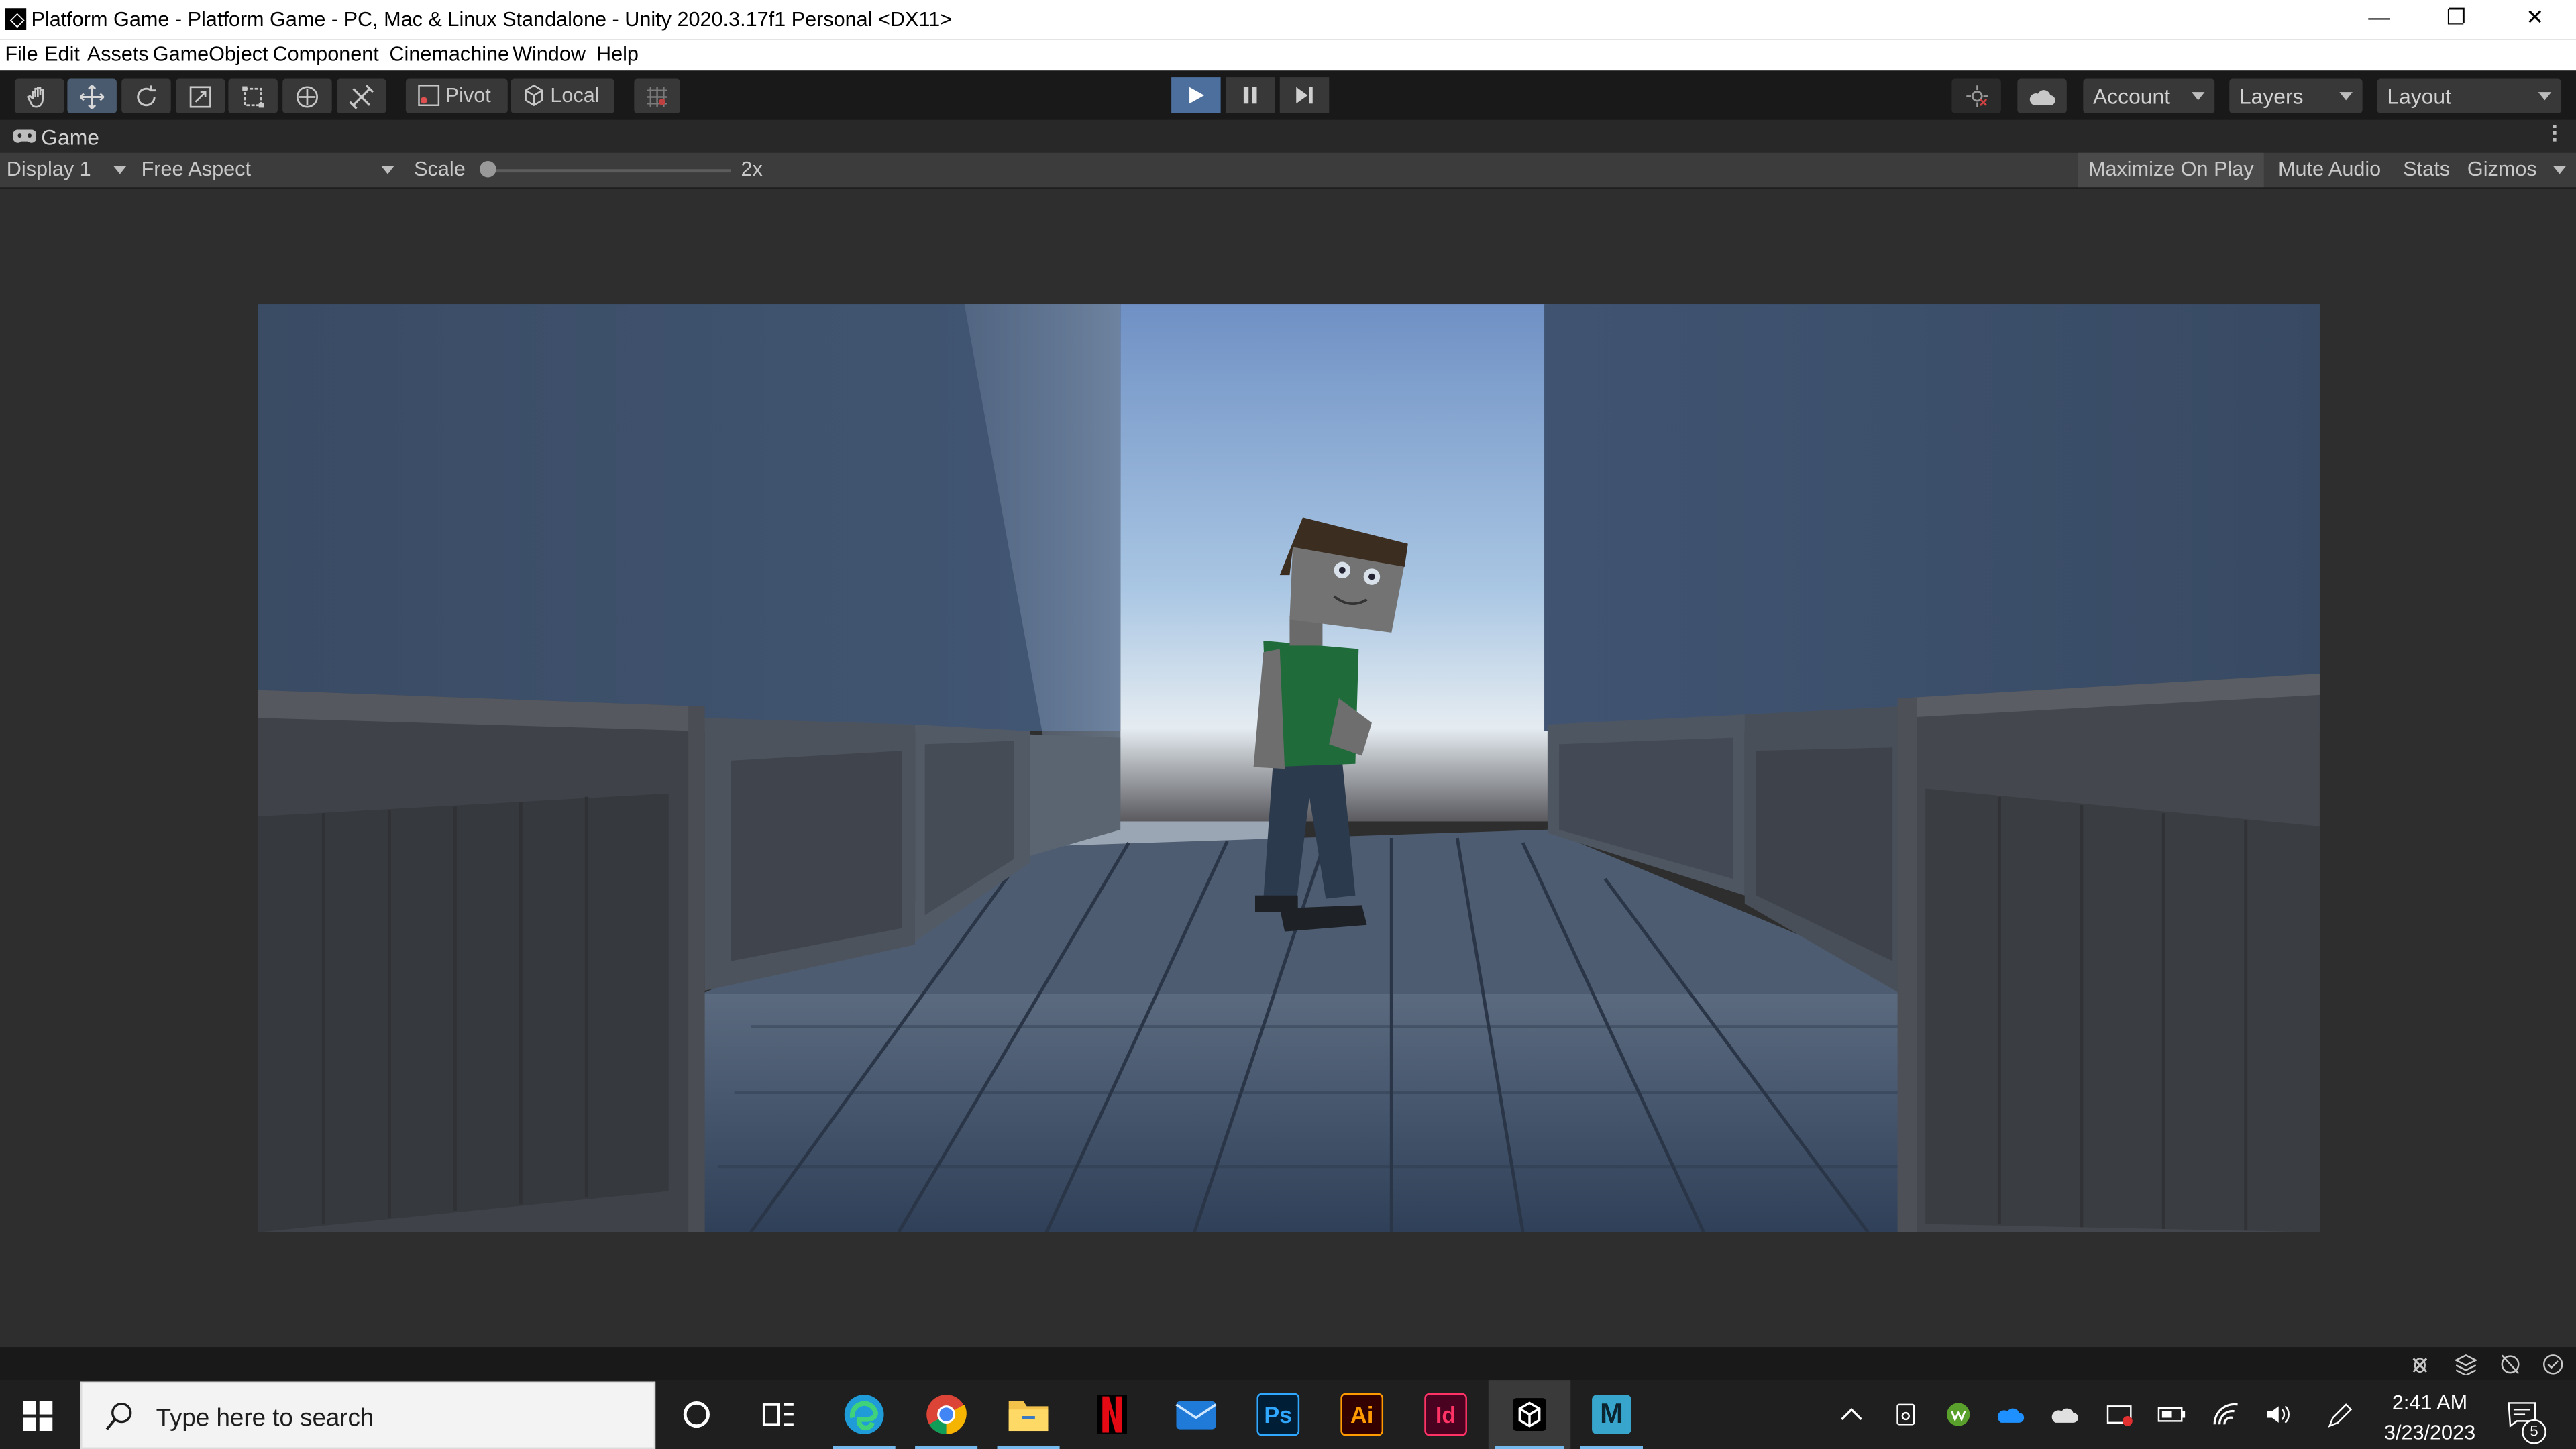 Image resolution: width=2576 pixels, height=1449 pixels. Describe the element at coordinates (62, 54) in the screenshot. I see `menu-edit: Edit` at that location.